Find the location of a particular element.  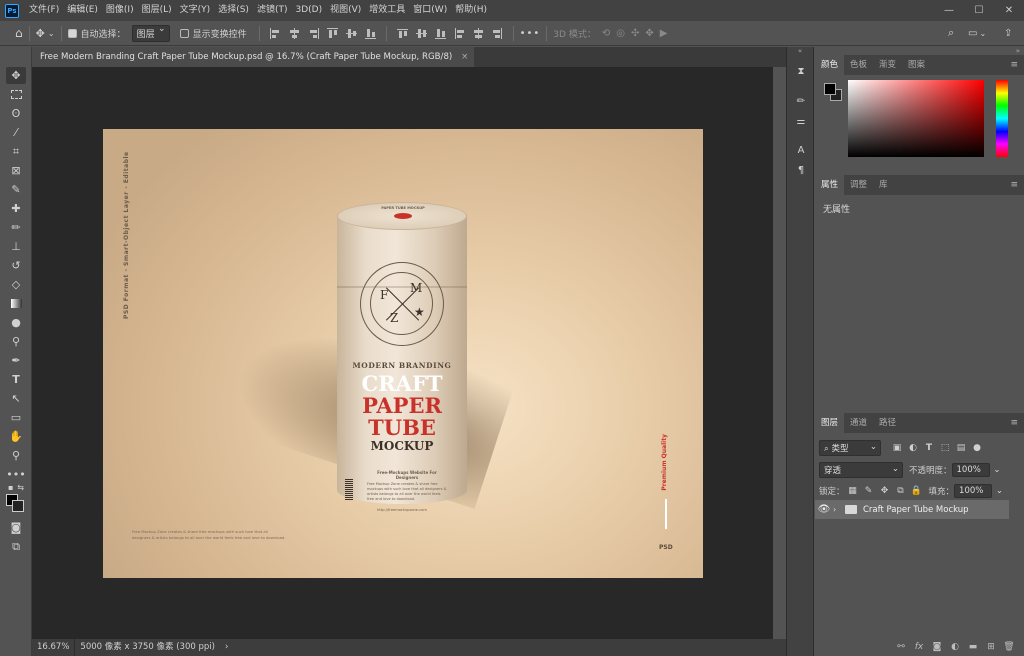

minimize-button: — is located at coordinates (949, 10).